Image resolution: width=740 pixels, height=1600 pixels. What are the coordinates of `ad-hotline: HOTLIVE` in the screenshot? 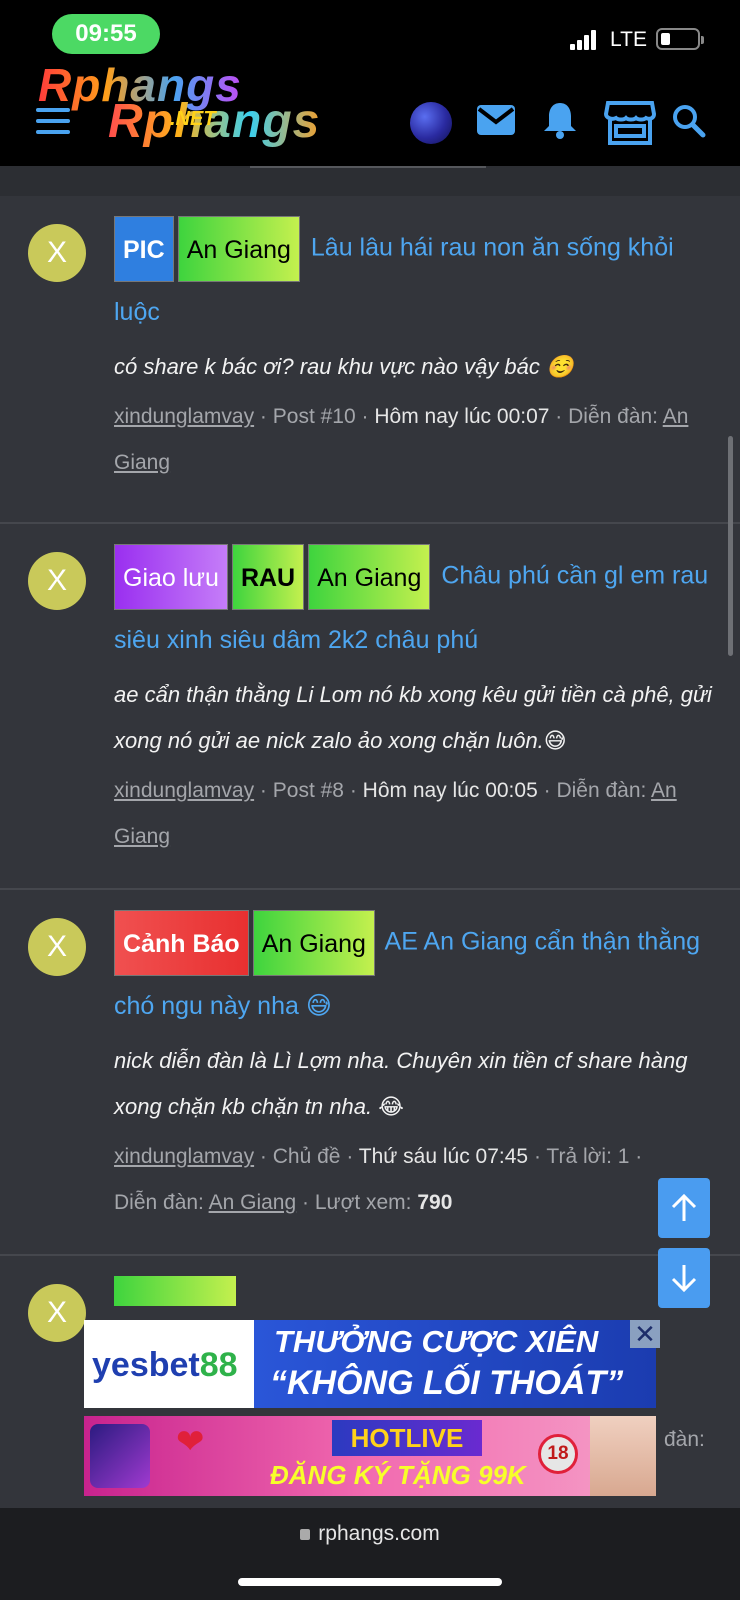 It's located at (407, 1438).